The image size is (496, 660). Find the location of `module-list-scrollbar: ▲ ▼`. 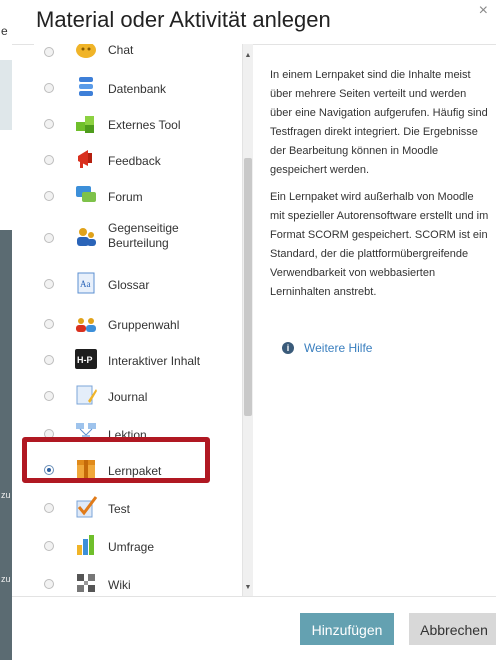

module-list-scrollbar: ▲ ▼ is located at coordinates (247, 320).